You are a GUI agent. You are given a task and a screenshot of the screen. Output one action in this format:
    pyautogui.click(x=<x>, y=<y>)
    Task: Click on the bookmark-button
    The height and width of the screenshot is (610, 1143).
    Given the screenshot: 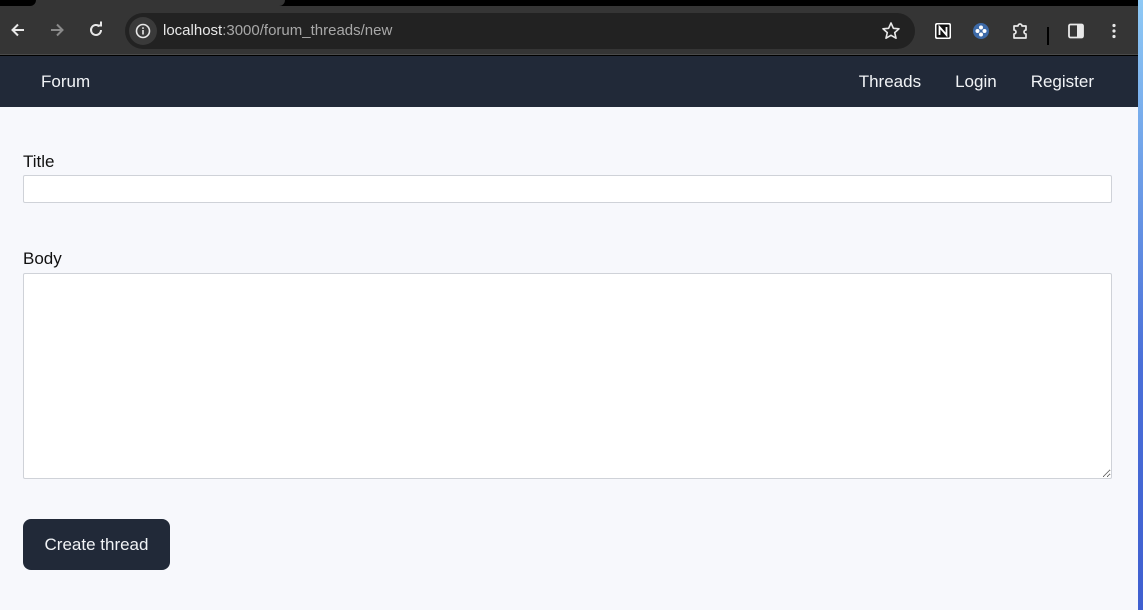 What is the action you would take?
    pyautogui.click(x=891, y=33)
    